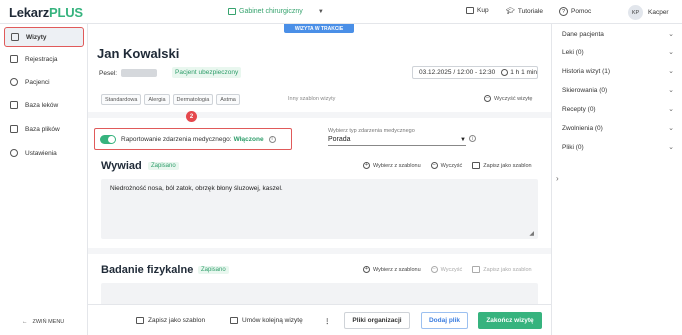  What do you see at coordinates (14, 82) in the screenshot?
I see `user-icon` at bounding box center [14, 82].